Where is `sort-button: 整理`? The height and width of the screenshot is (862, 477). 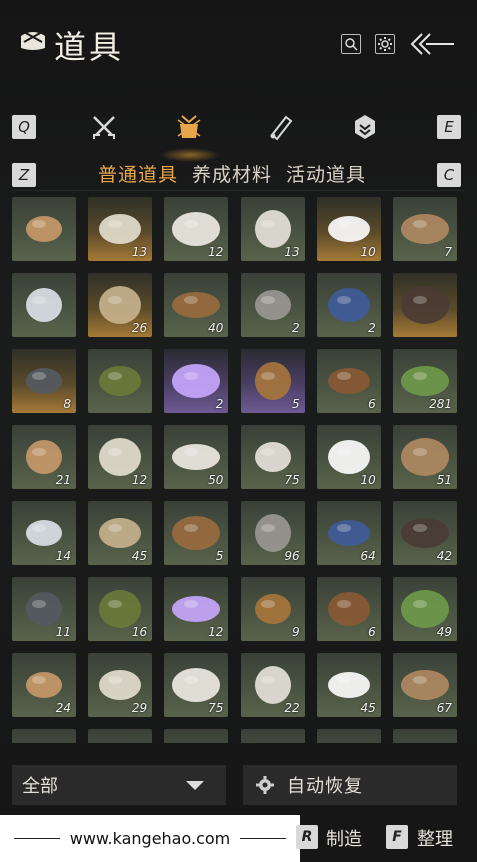 sort-button: 整理 is located at coordinates (435, 838).